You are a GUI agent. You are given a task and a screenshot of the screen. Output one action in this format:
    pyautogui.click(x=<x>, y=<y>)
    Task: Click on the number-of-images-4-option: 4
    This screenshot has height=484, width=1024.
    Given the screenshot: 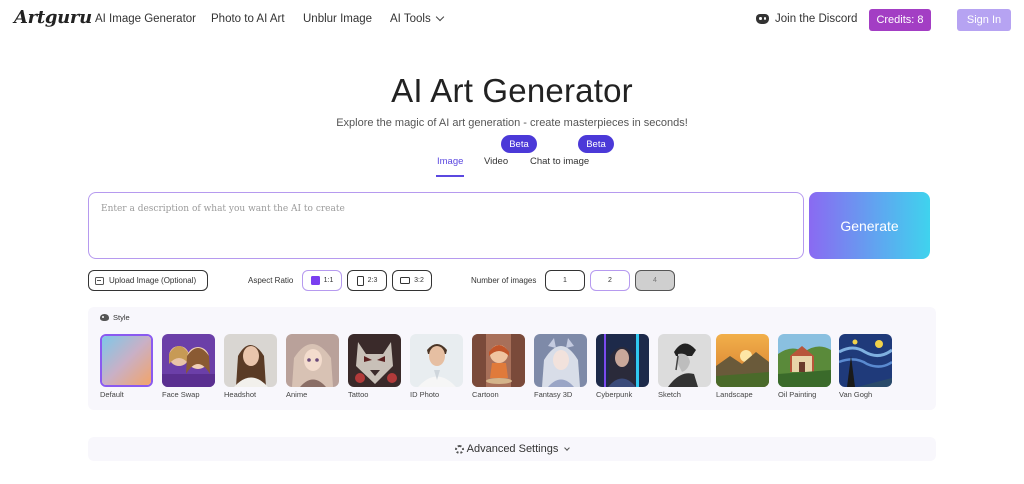 What is the action you would take?
    pyautogui.click(x=655, y=280)
    